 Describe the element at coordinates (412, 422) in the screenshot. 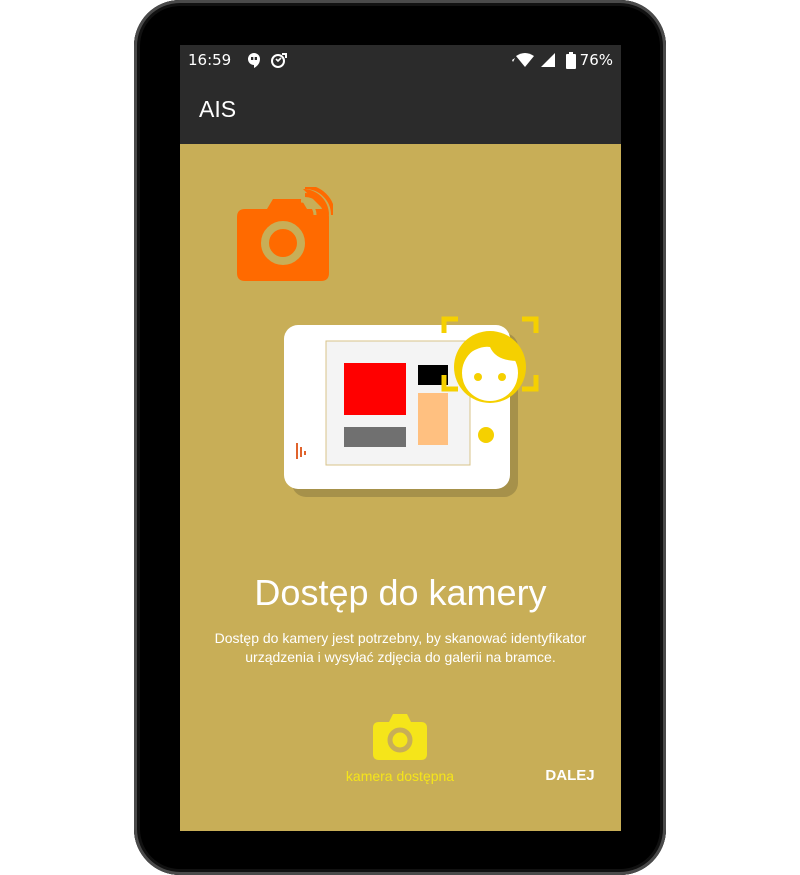

I see `device-face-scan-illustration` at that location.